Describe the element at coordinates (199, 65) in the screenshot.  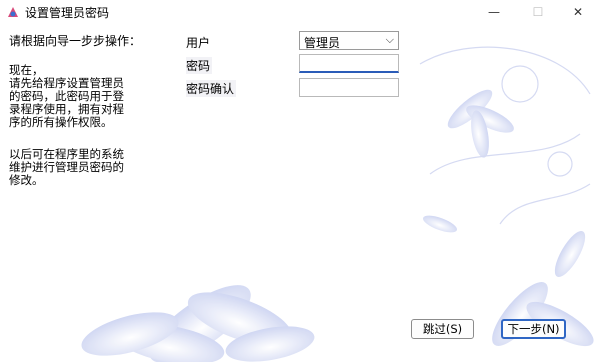
I see `password-label: 密码` at that location.